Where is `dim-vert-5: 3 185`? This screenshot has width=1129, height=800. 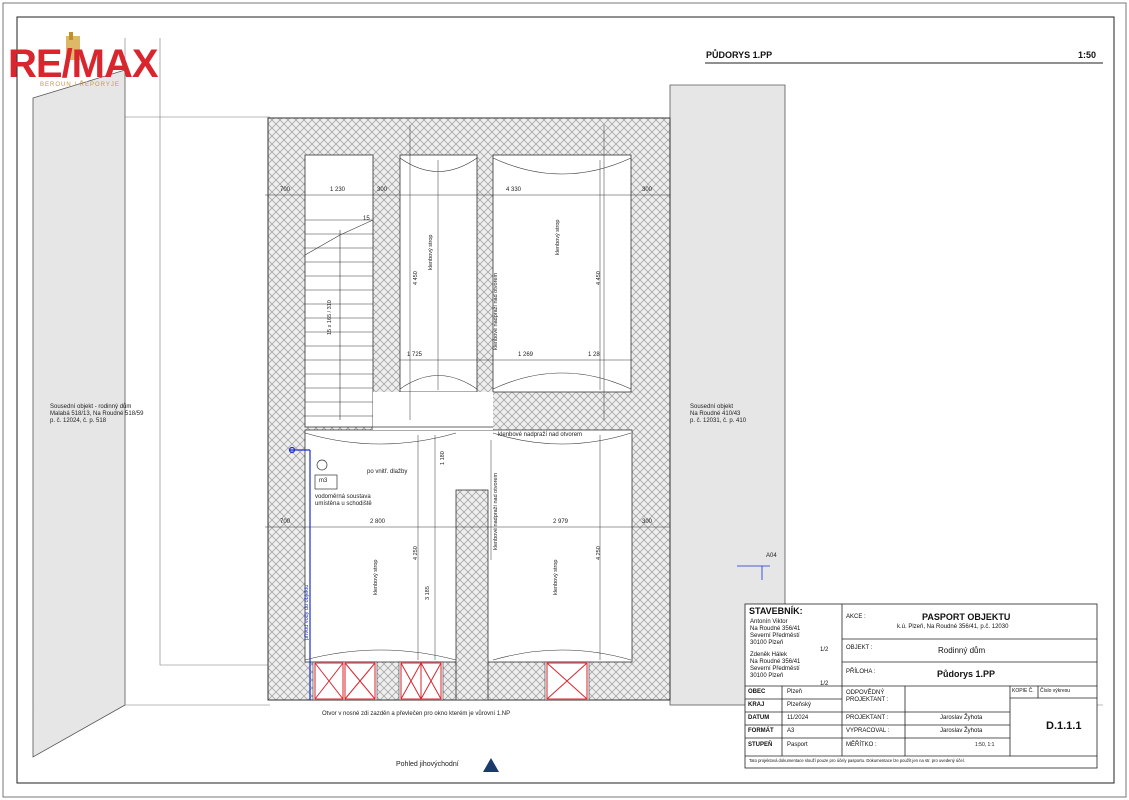 dim-vert-5: 3 185 is located at coordinates (428, 593).